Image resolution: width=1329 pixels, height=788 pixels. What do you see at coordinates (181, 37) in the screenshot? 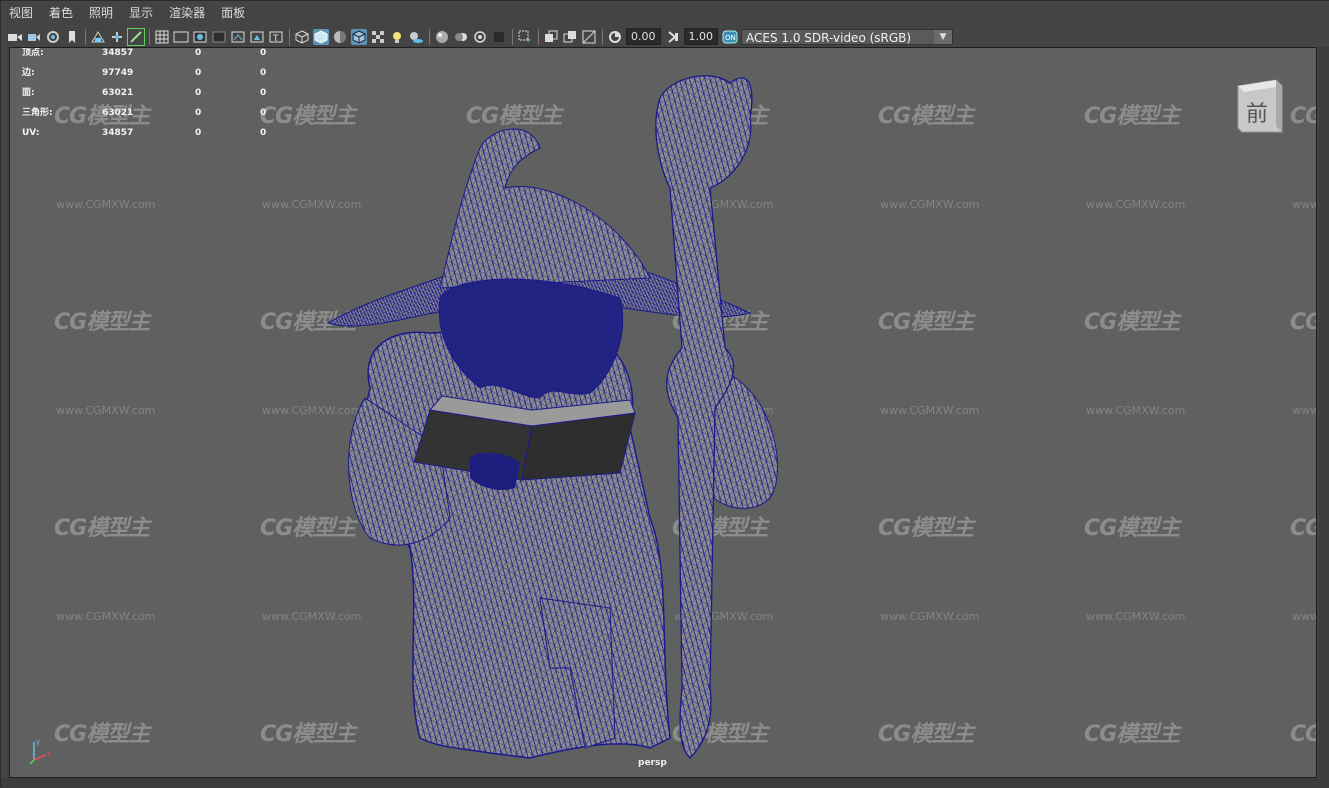
I see `film-gate-icon` at bounding box center [181, 37].